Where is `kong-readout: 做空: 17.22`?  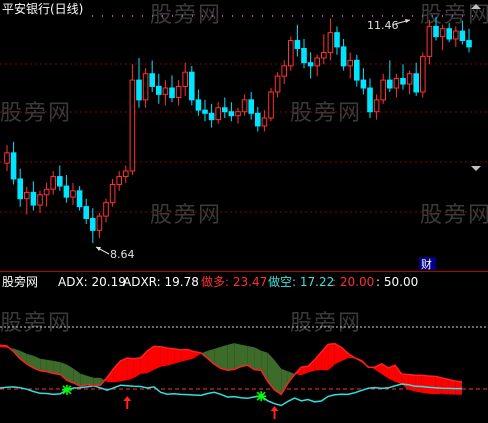 kong-readout: 做空: 17.22 is located at coordinates (301, 281).